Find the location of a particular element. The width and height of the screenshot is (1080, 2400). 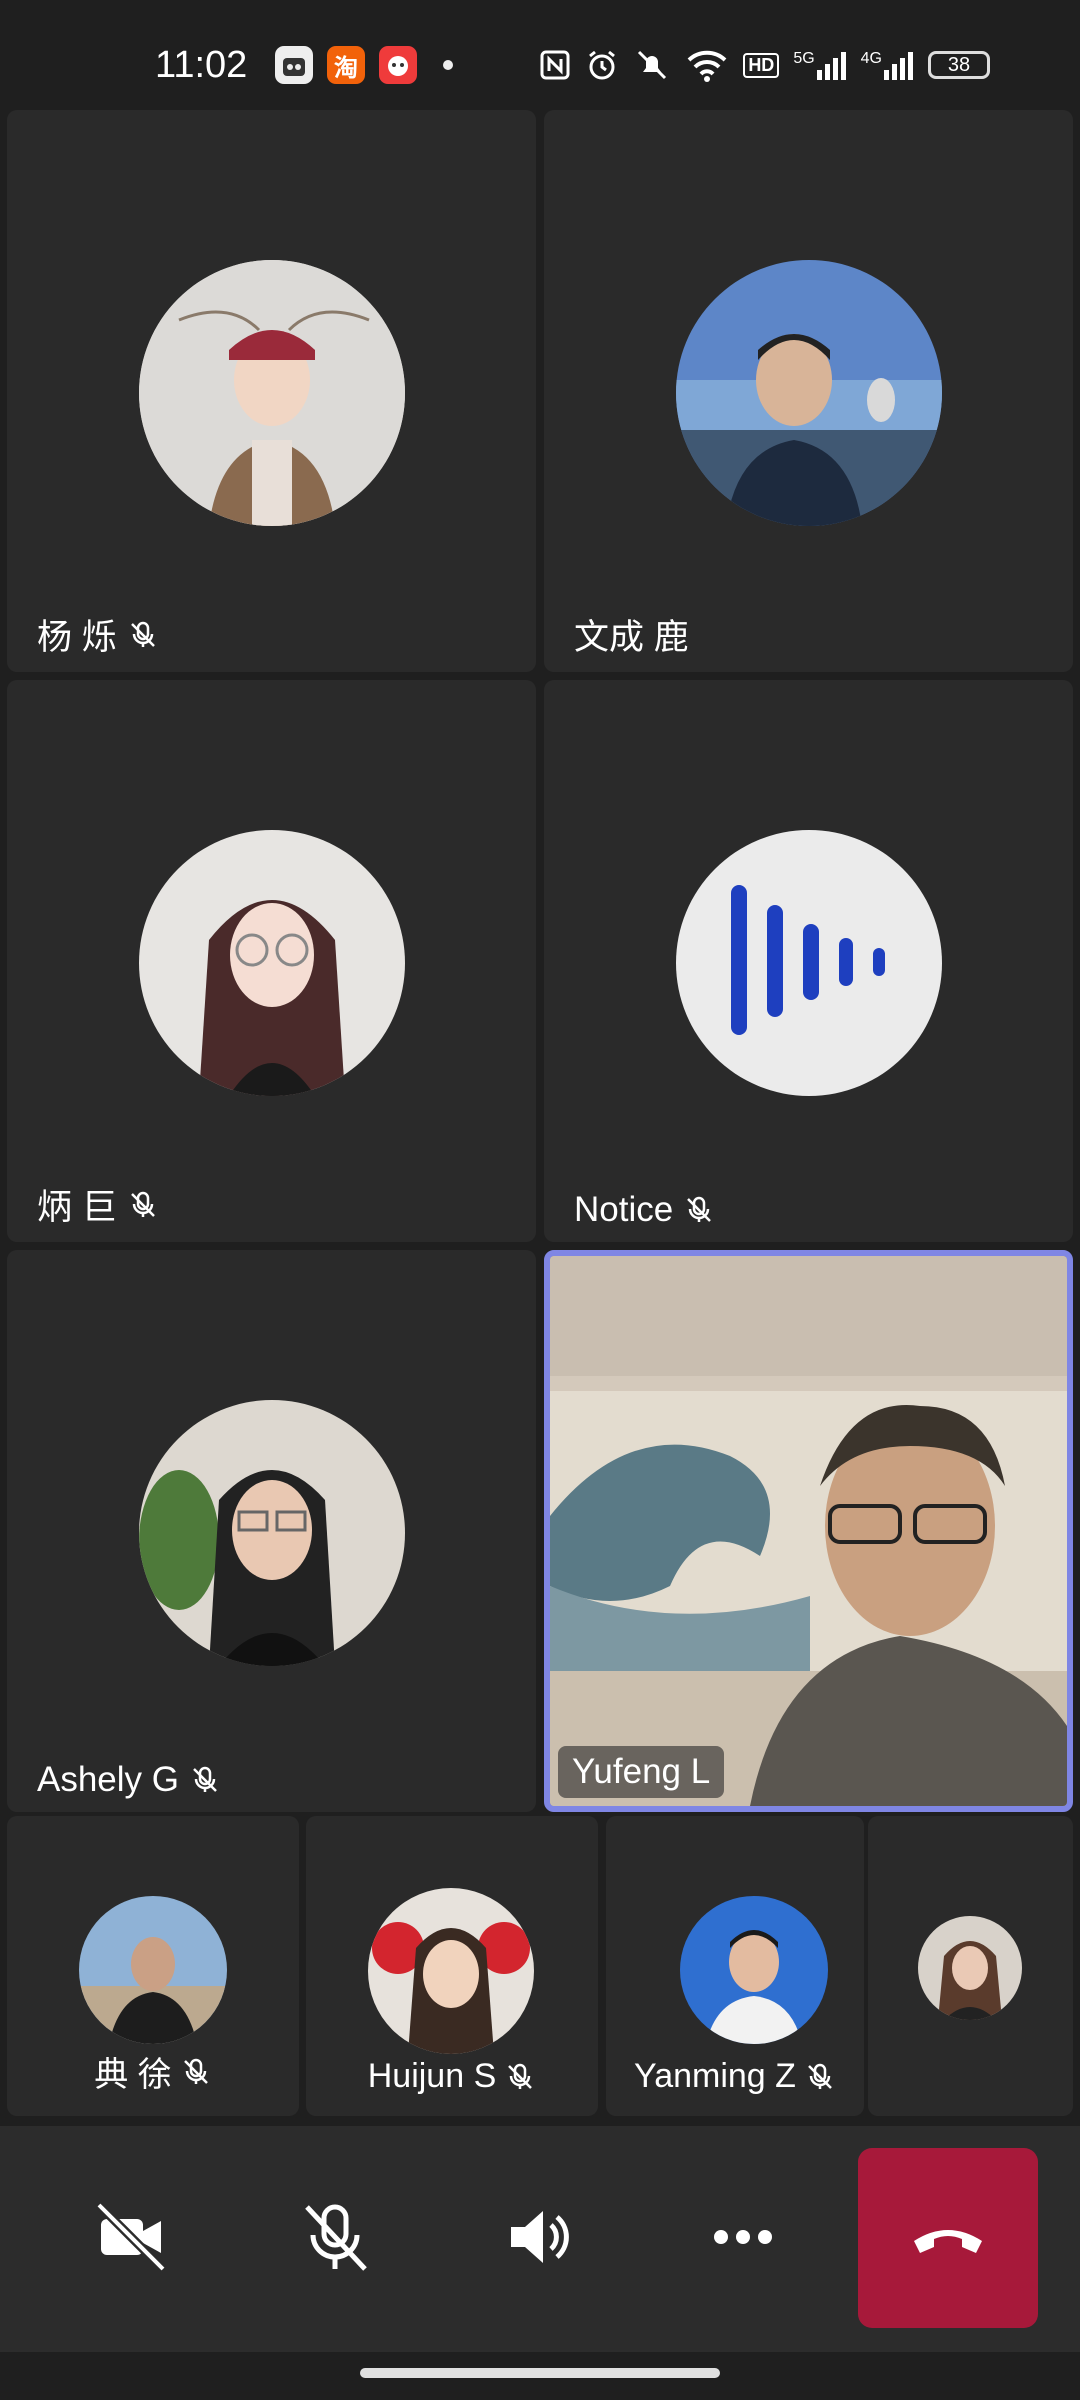

battery-indicator: 38 is located at coordinates (959, 65).